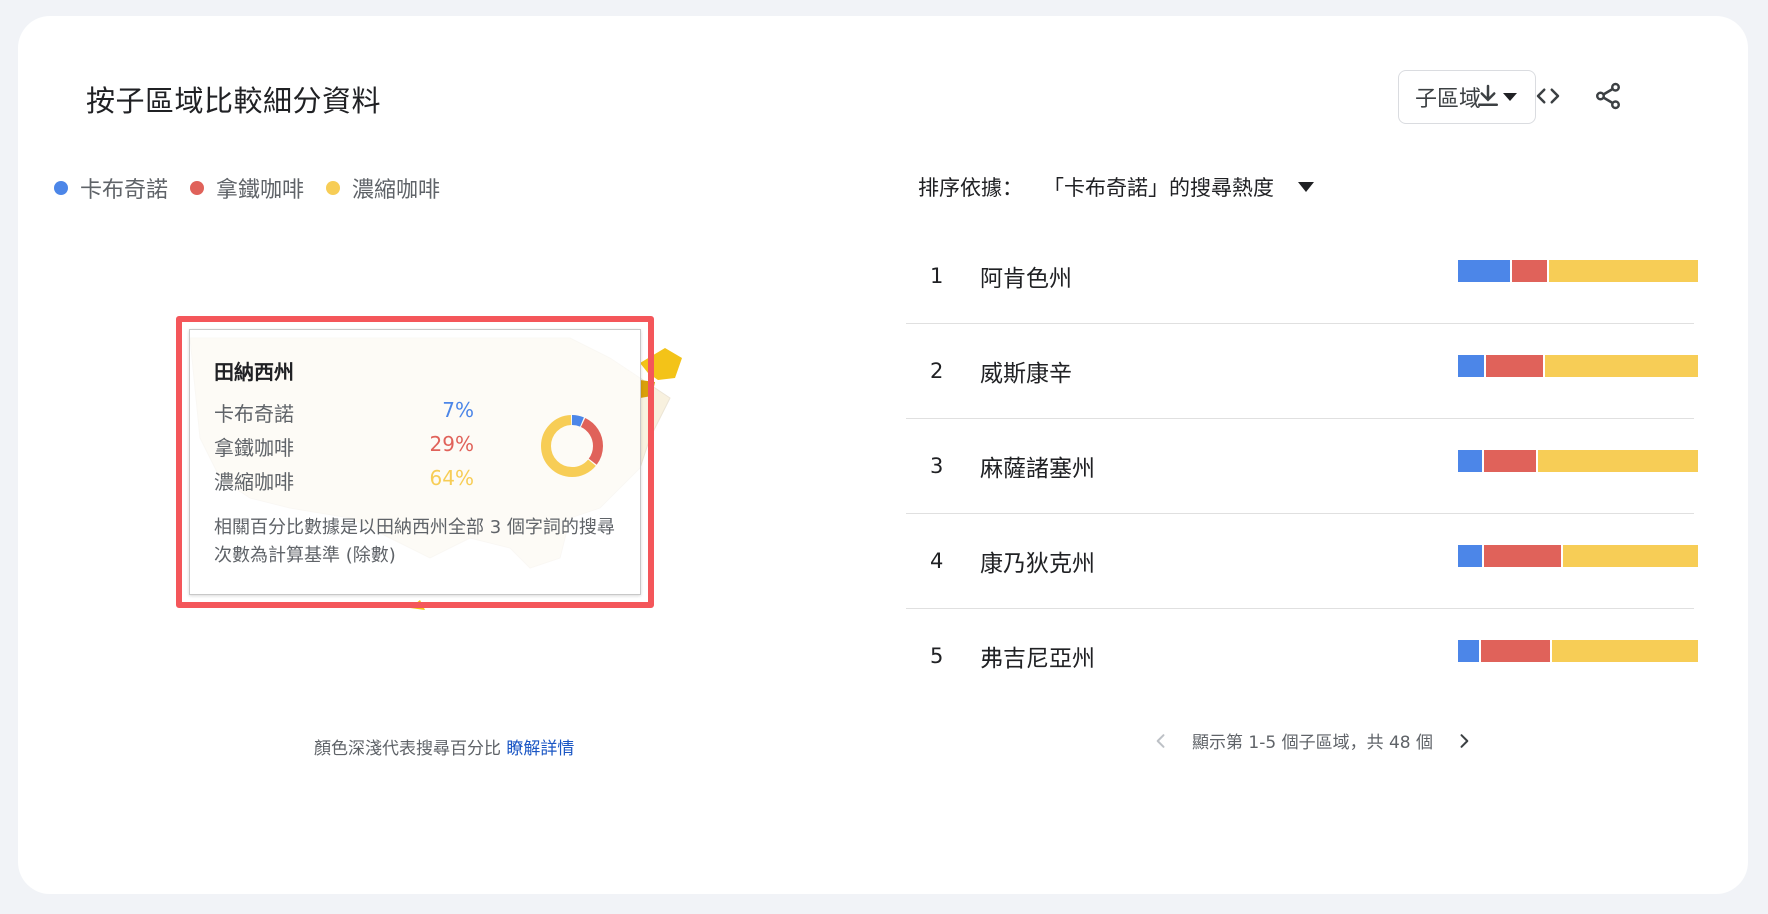  What do you see at coordinates (1302, 656) in the screenshot?
I see `rank-row: 5 弗吉尼亞州` at bounding box center [1302, 656].